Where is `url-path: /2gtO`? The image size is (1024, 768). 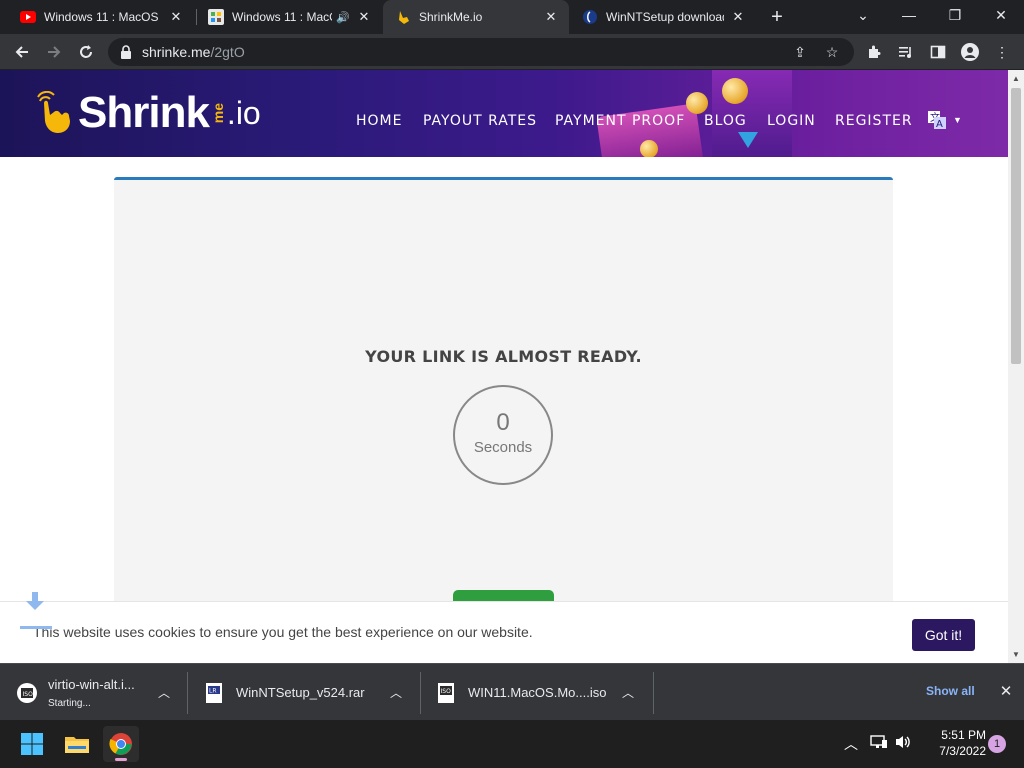
url-path: /2gtO is located at coordinates (227, 52).